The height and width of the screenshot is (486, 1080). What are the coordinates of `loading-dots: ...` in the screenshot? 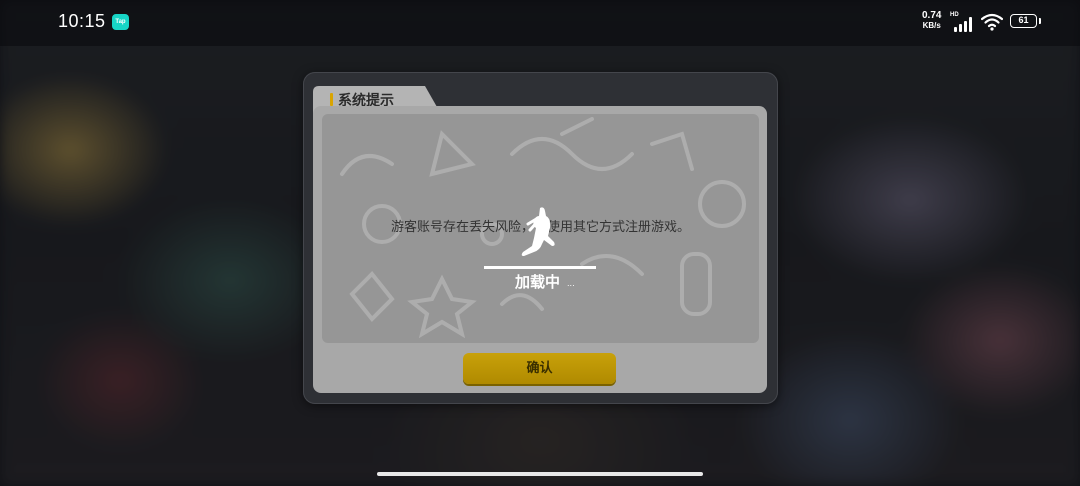 It's located at (571, 283).